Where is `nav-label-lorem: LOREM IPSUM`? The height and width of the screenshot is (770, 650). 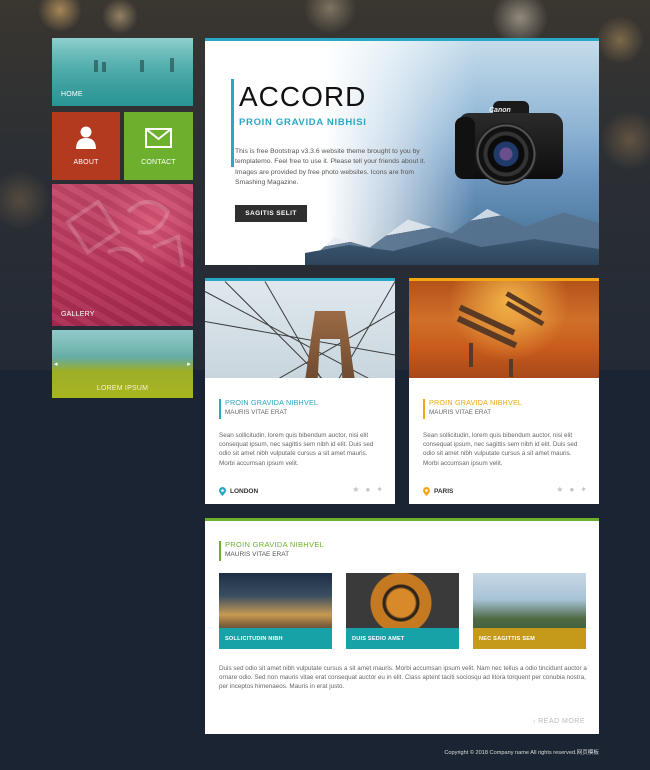
nav-label-lorem: LOREM IPSUM is located at coordinates (122, 388).